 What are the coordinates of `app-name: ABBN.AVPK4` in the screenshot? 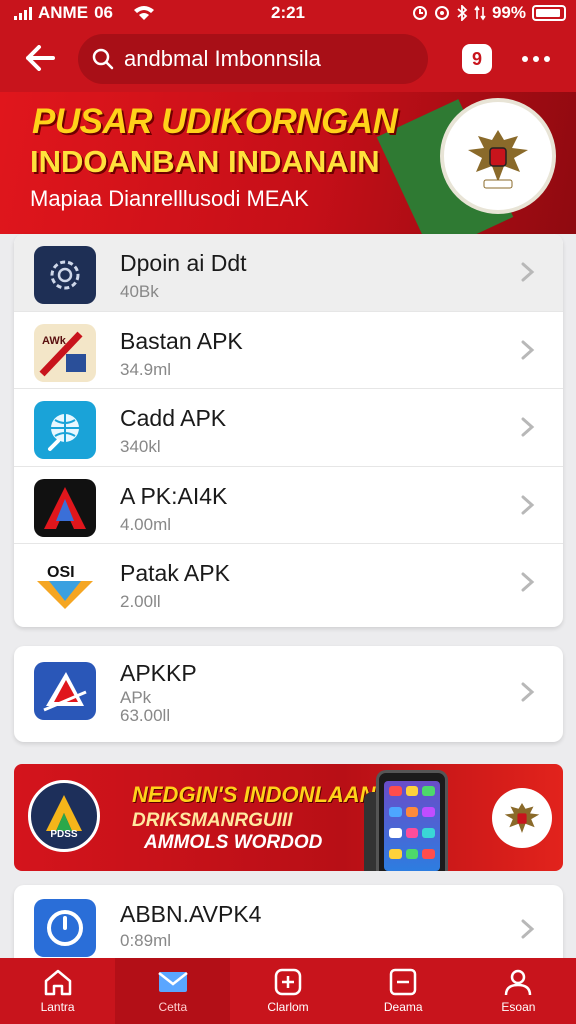 It's located at (191, 914).